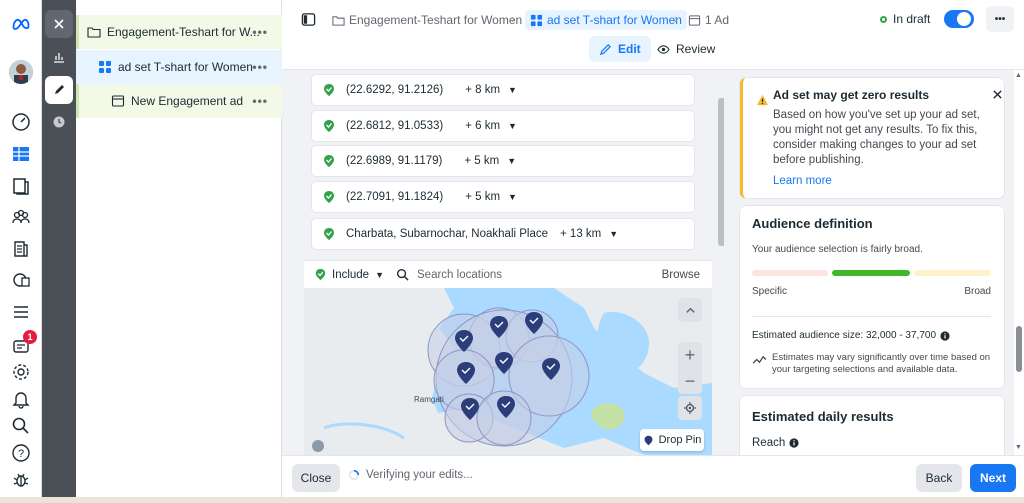  I want to click on footer-bar: Close Verifying your edits... Back Next, so click(653, 476).